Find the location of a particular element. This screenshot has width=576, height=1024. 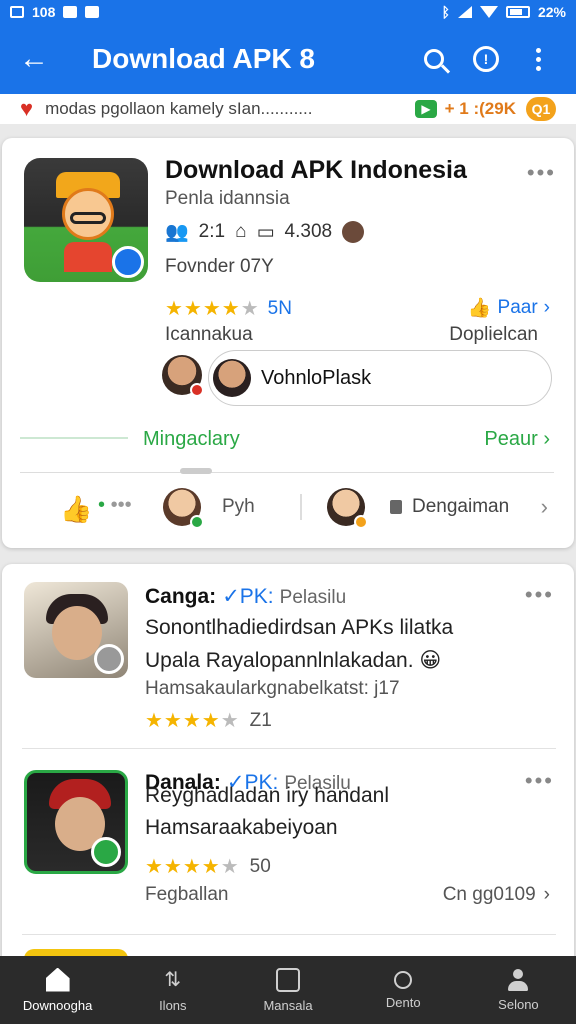

card-more-button: ••• is located at coordinates (541, 173).